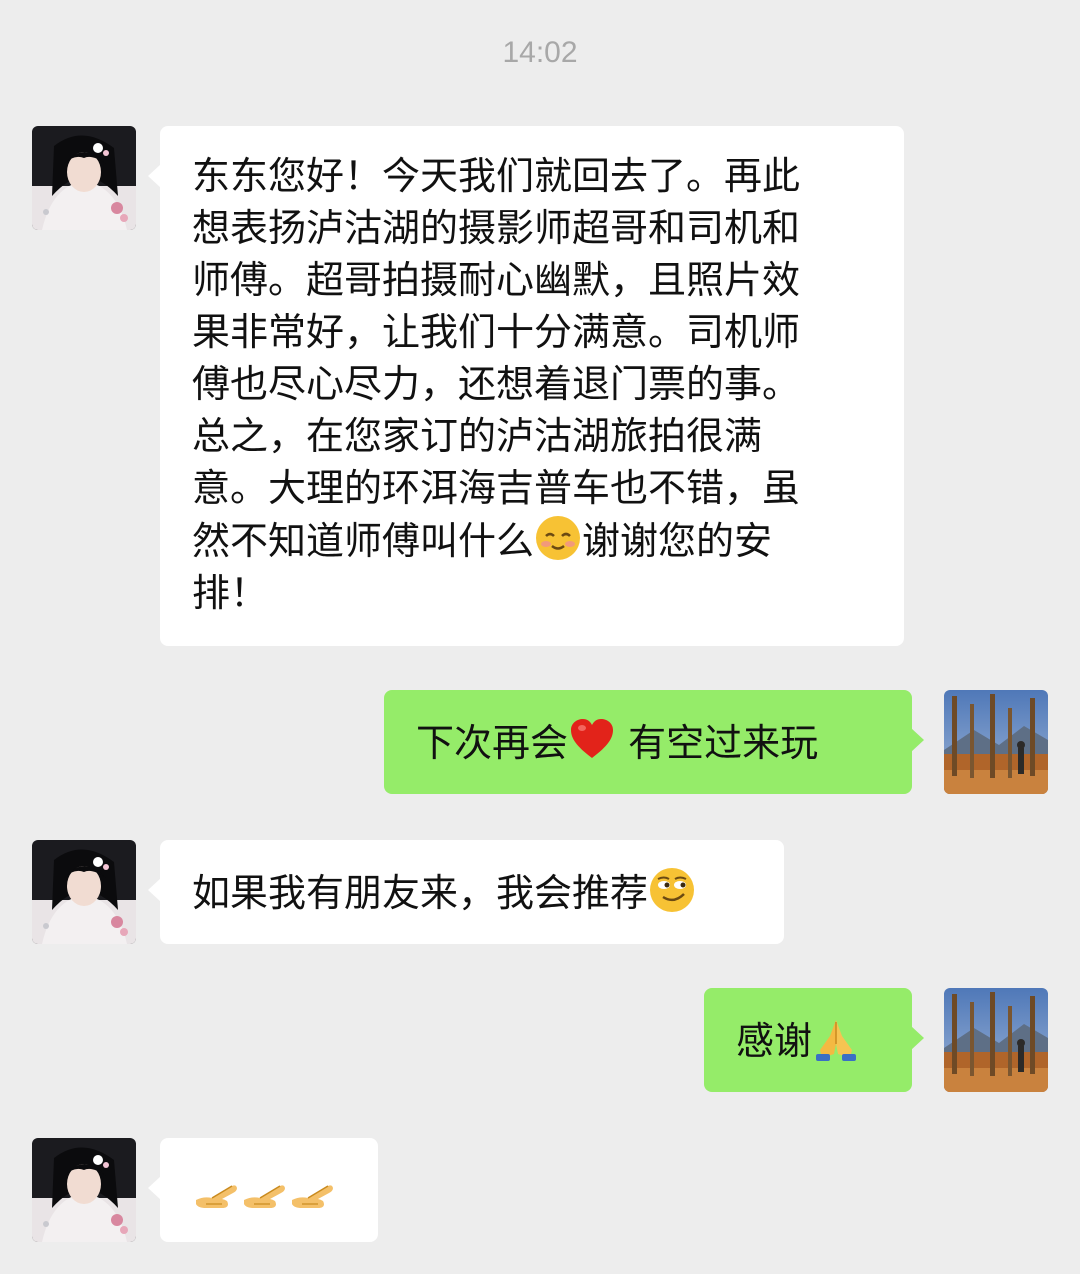 The width and height of the screenshot is (1080, 1274). I want to click on message-text: 感谢, so click(809, 1040).